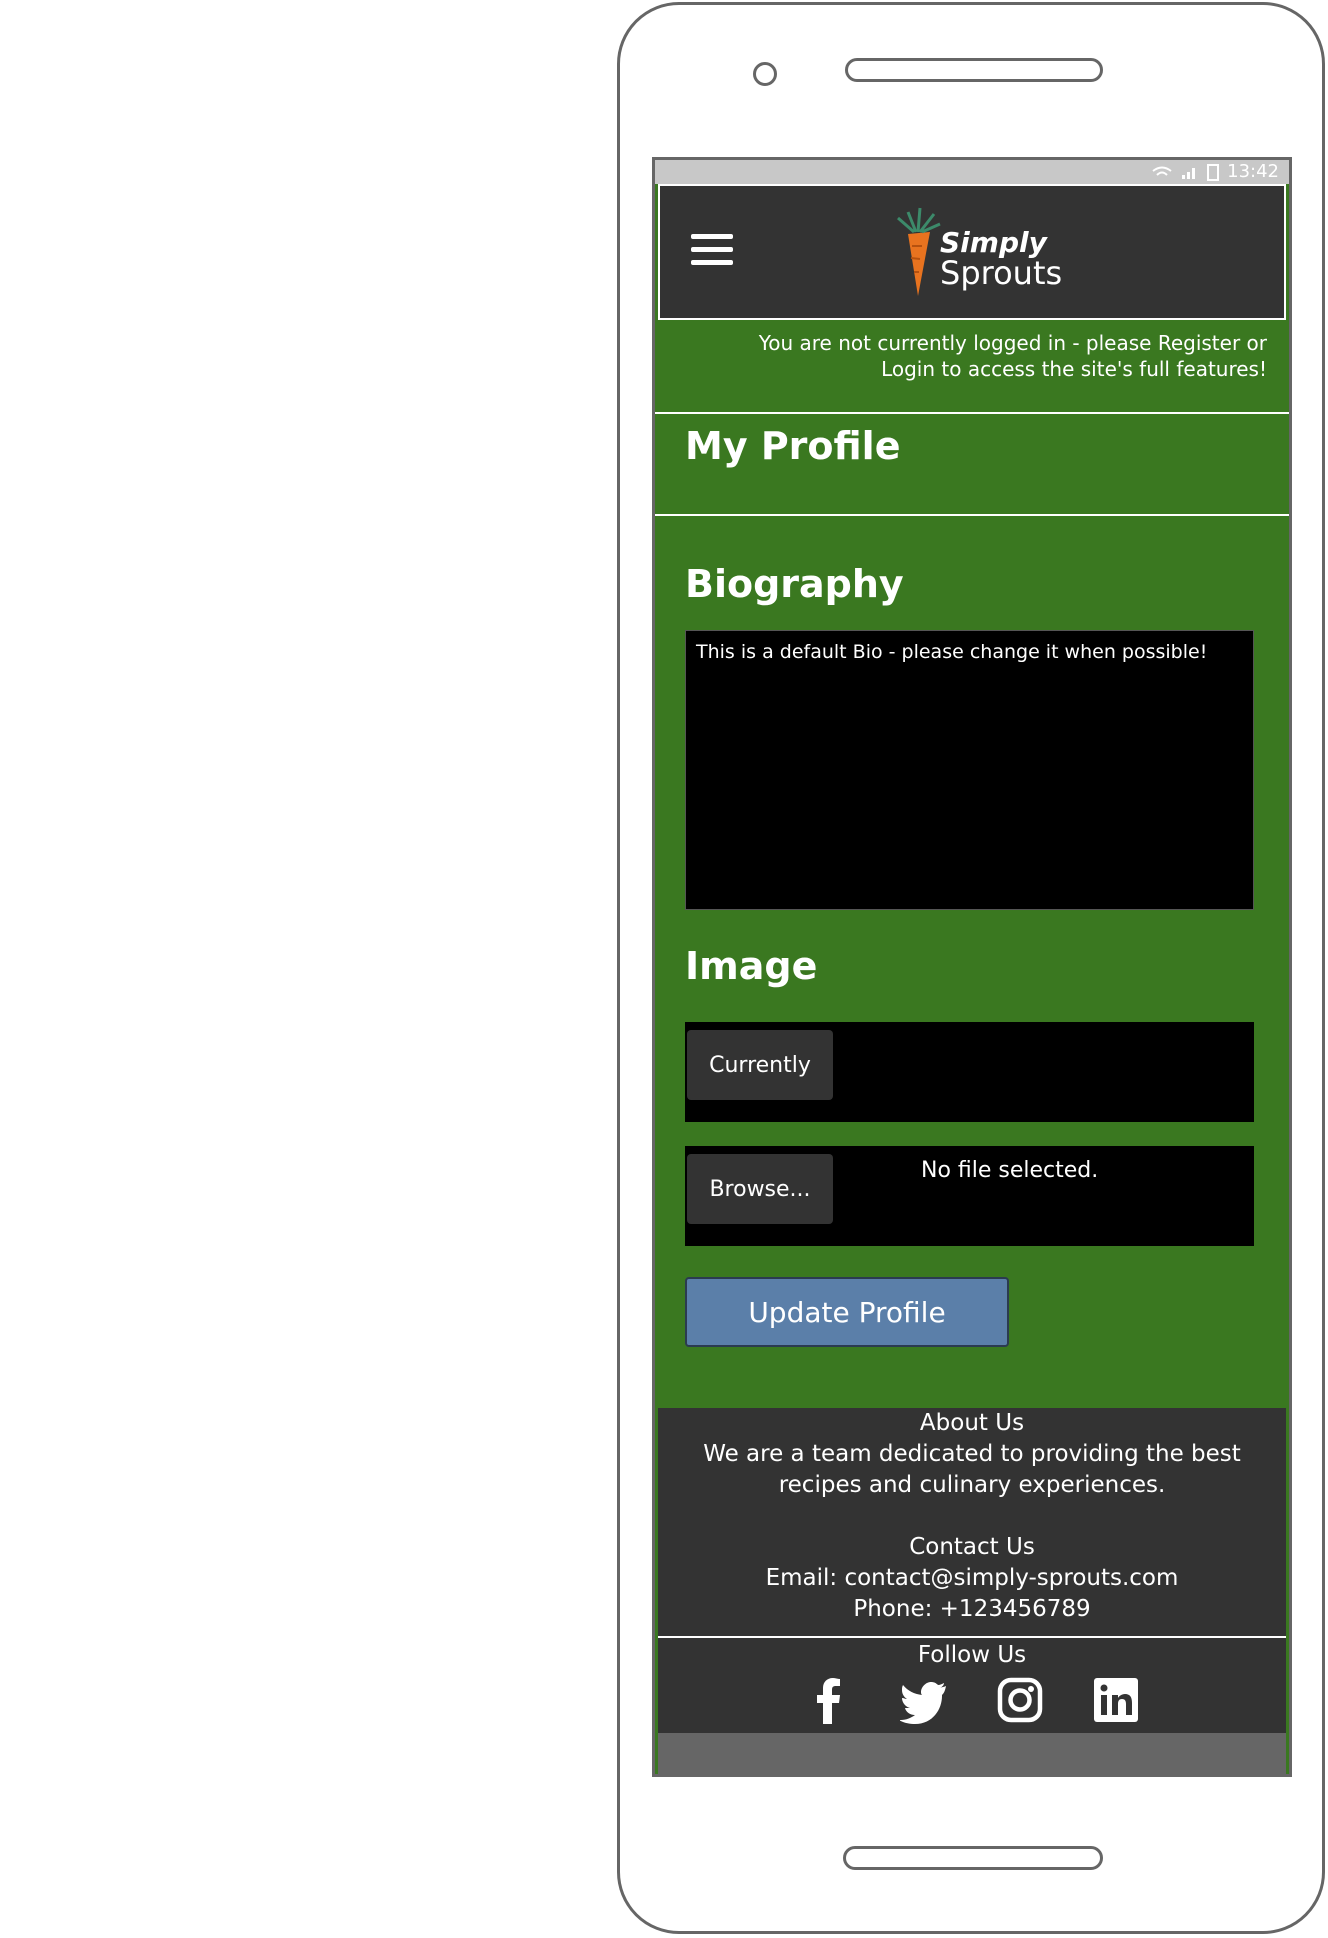  What do you see at coordinates (1020, 1700) in the screenshot?
I see `instagram-icon` at bounding box center [1020, 1700].